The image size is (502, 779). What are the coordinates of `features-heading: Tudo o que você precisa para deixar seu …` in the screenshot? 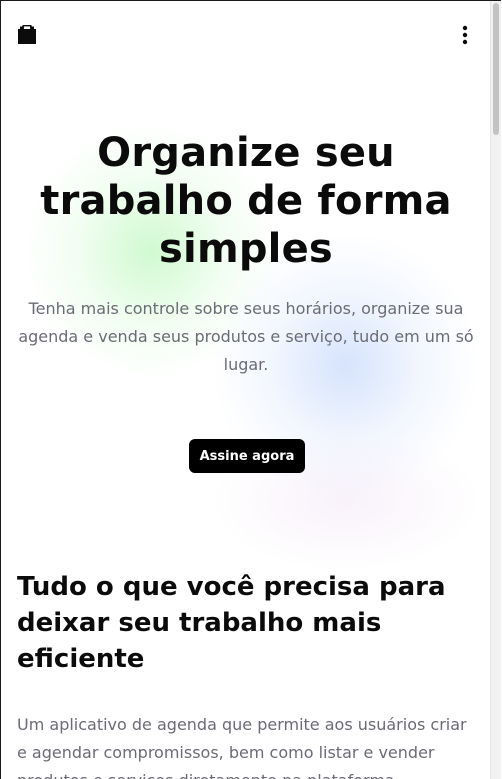 It's located at (231, 623).